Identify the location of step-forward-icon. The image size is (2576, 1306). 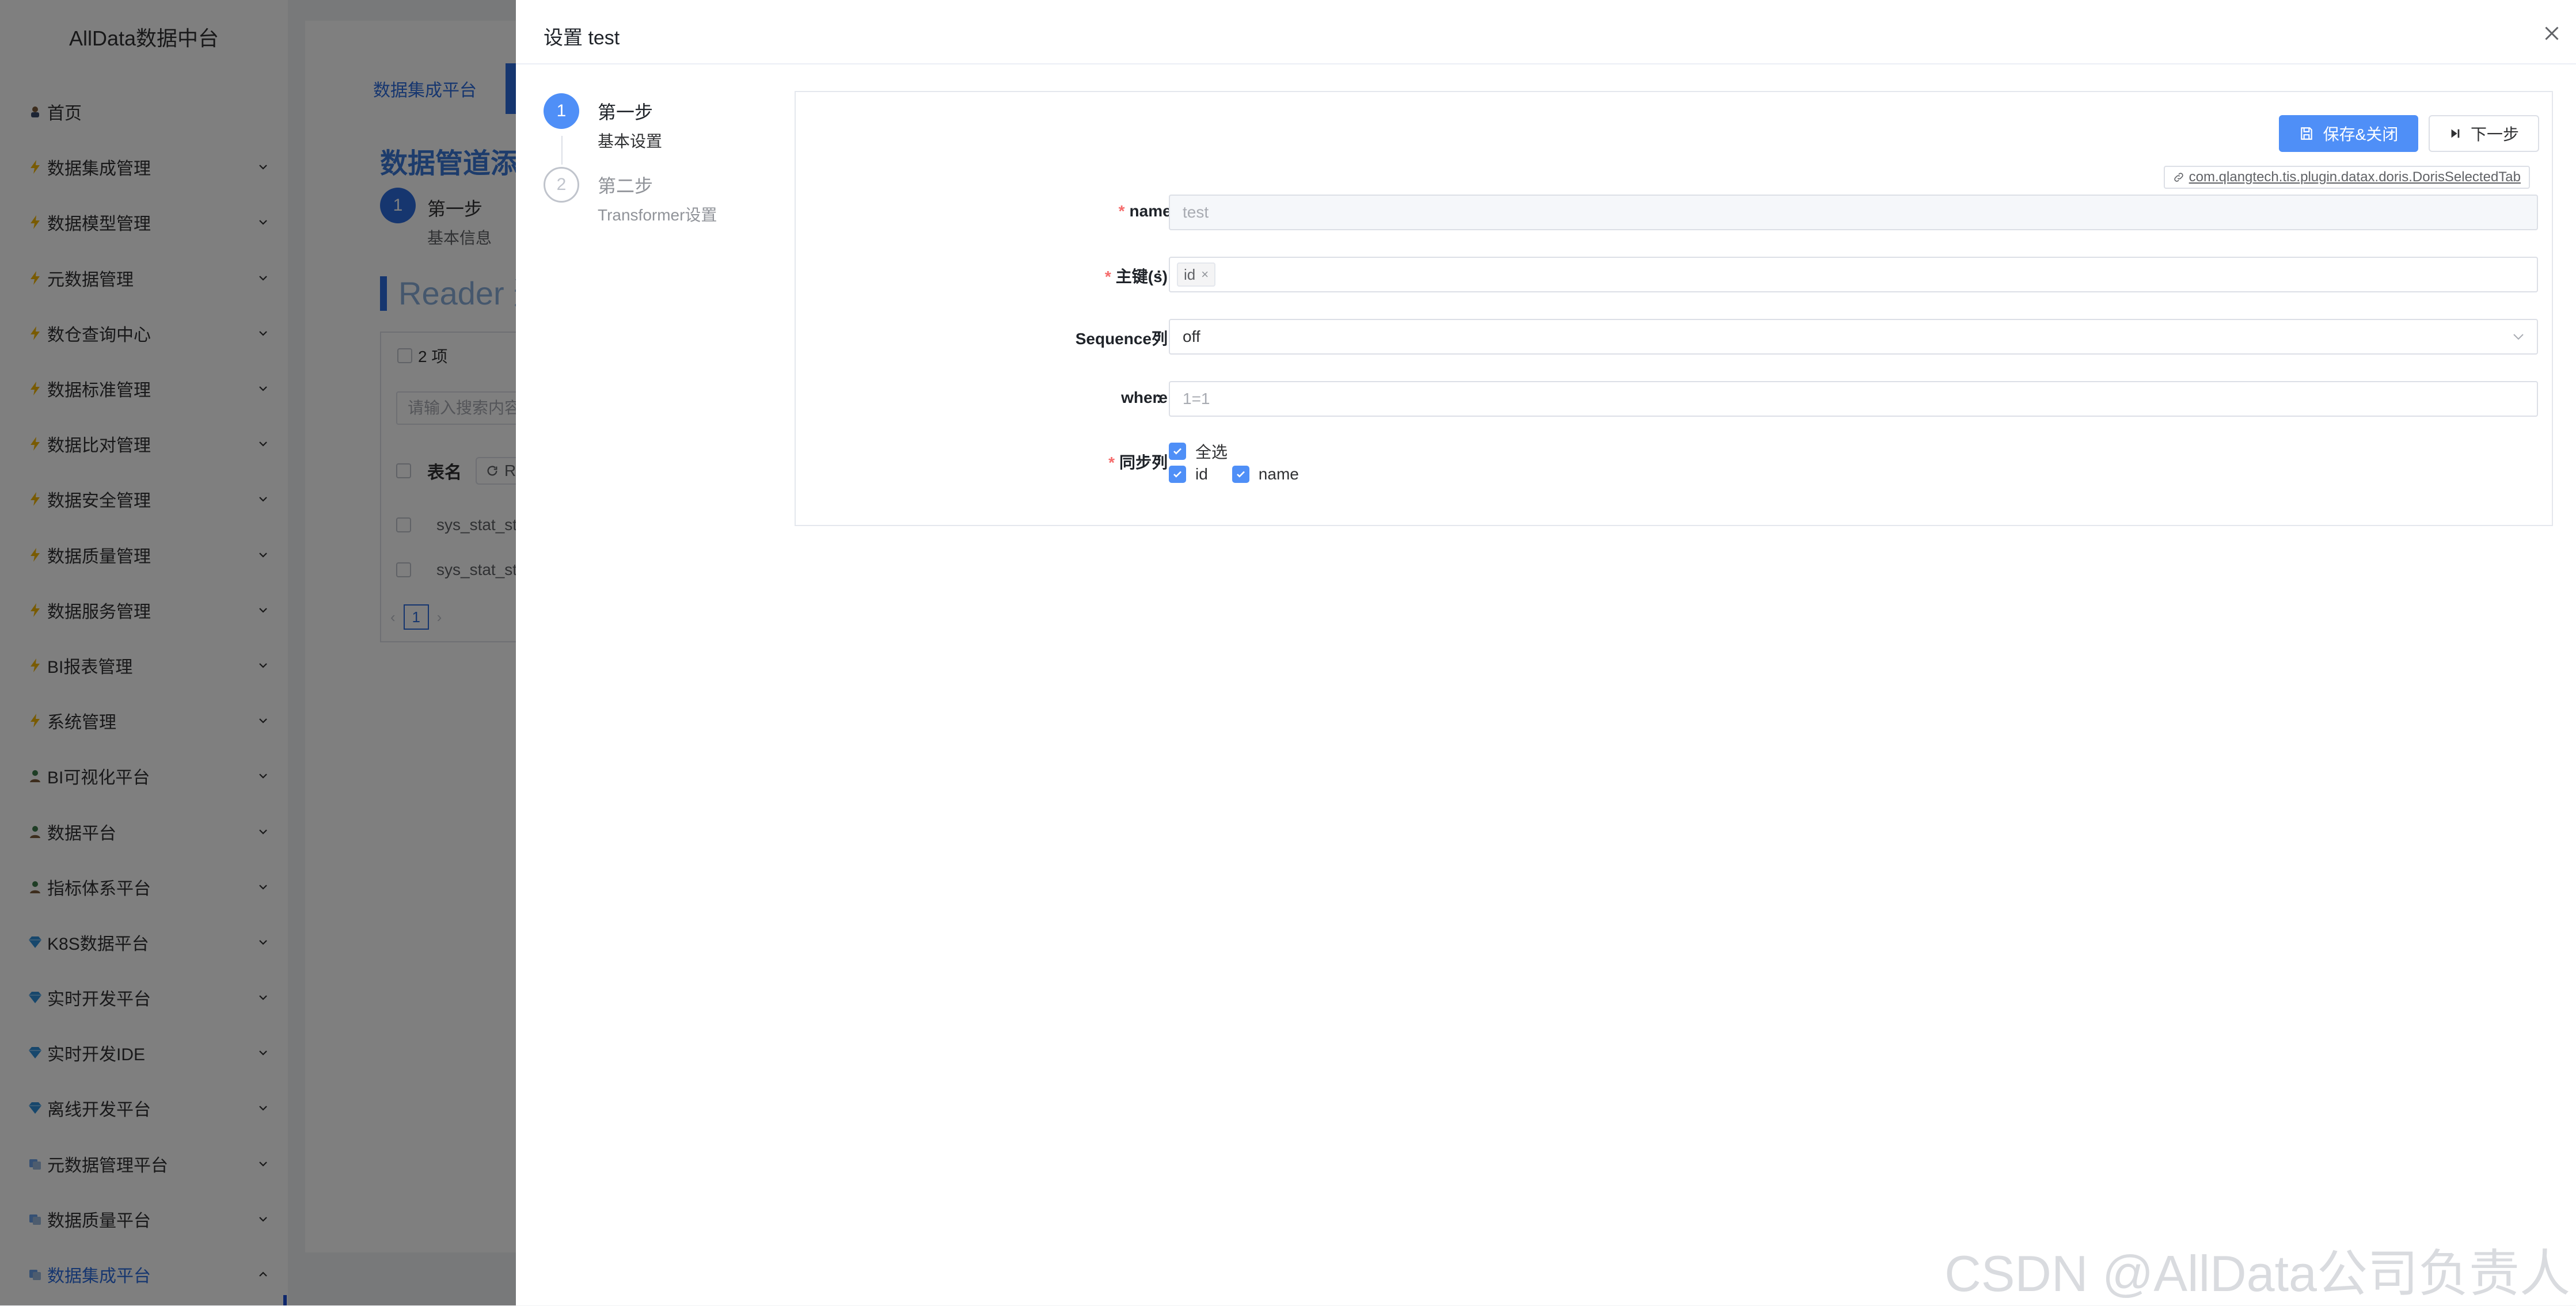
(2456, 134).